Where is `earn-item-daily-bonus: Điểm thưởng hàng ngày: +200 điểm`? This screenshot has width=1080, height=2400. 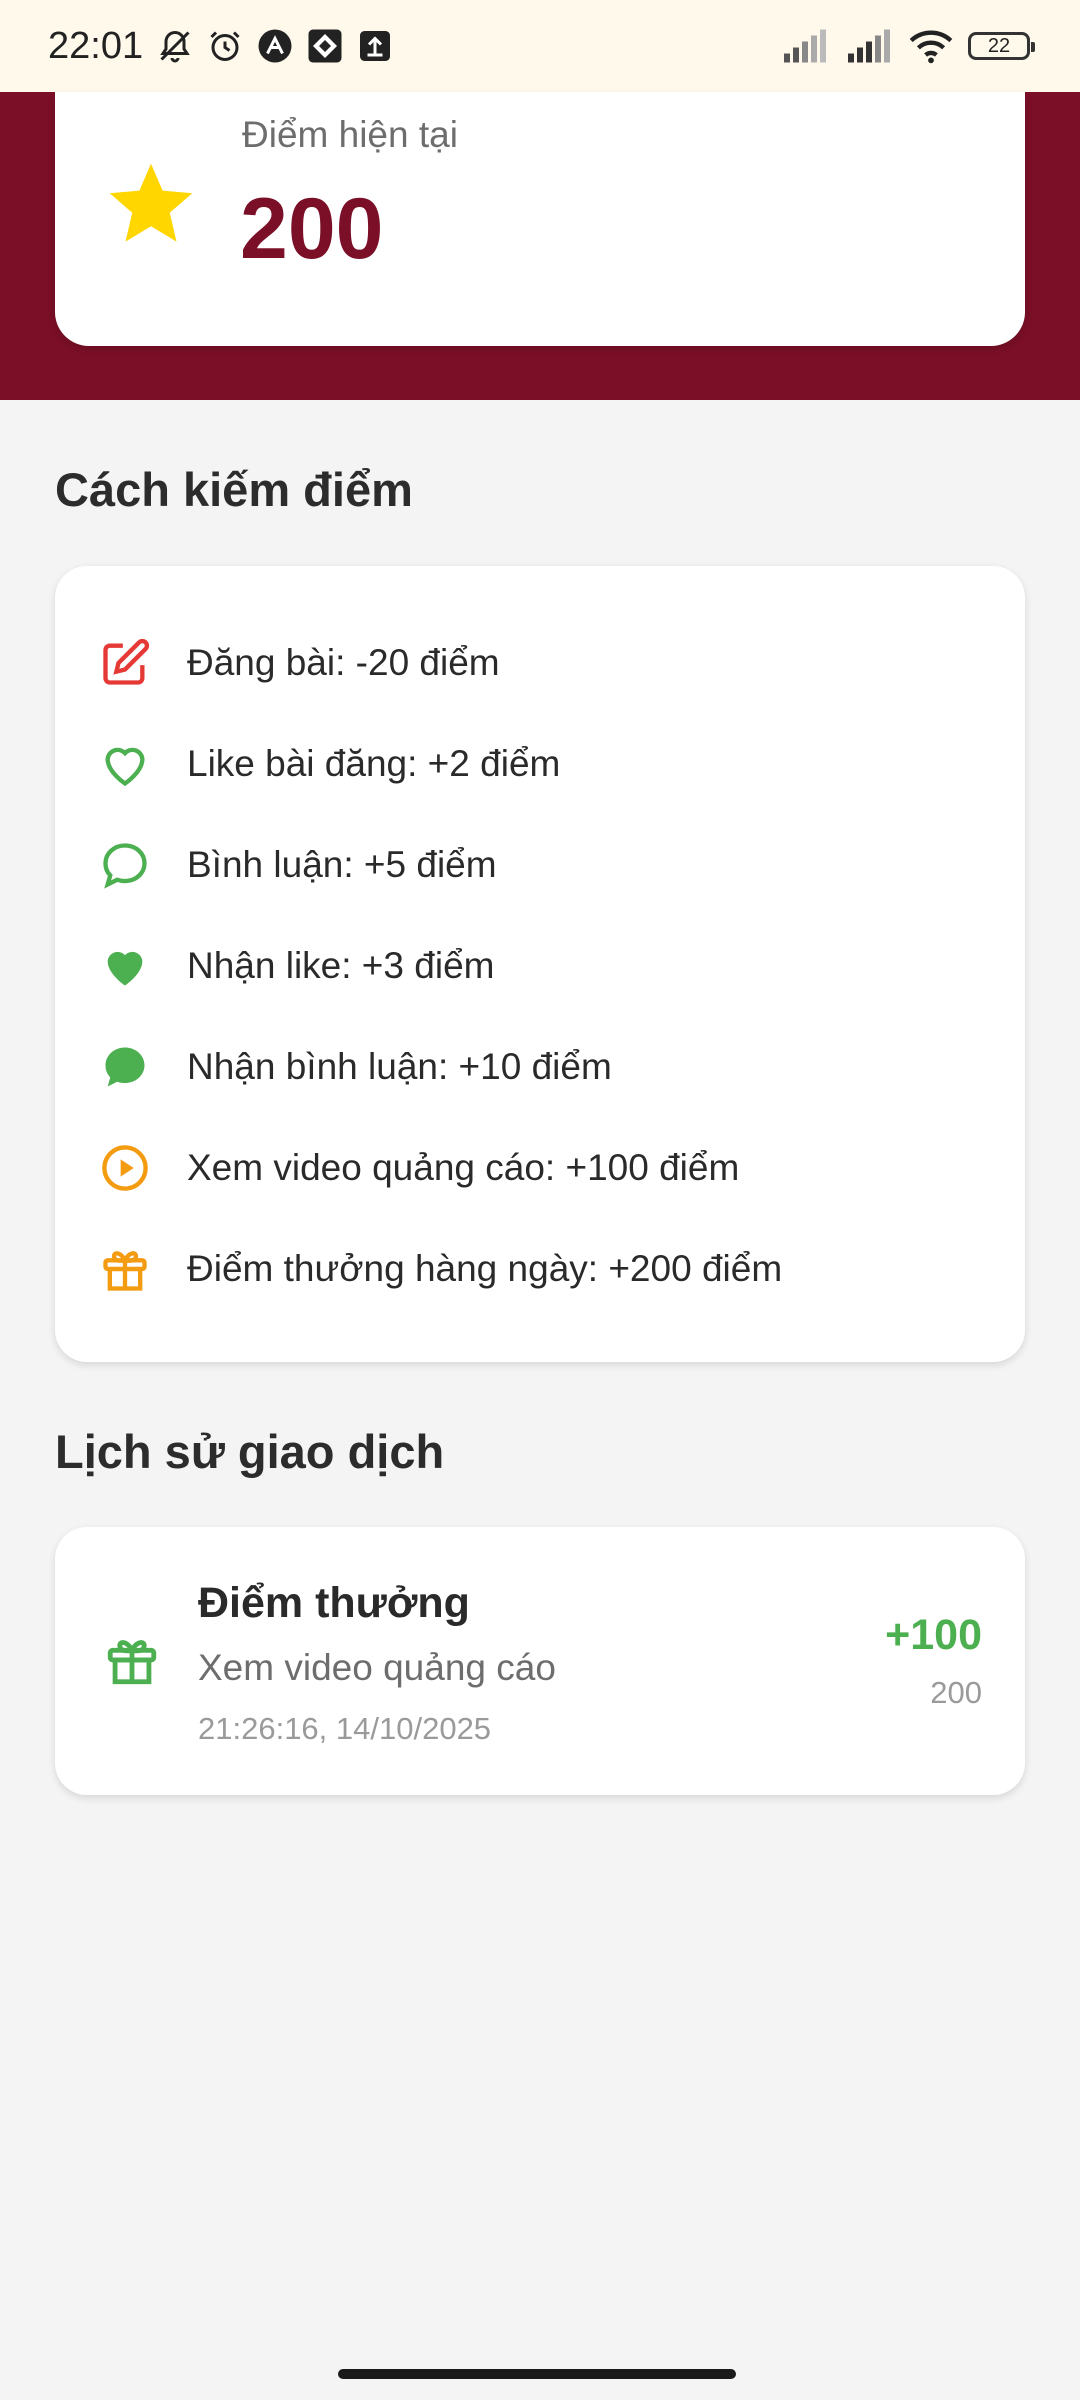 earn-item-daily-bonus: Điểm thưởng hàng ngày: +200 điểm is located at coordinates (540, 1269).